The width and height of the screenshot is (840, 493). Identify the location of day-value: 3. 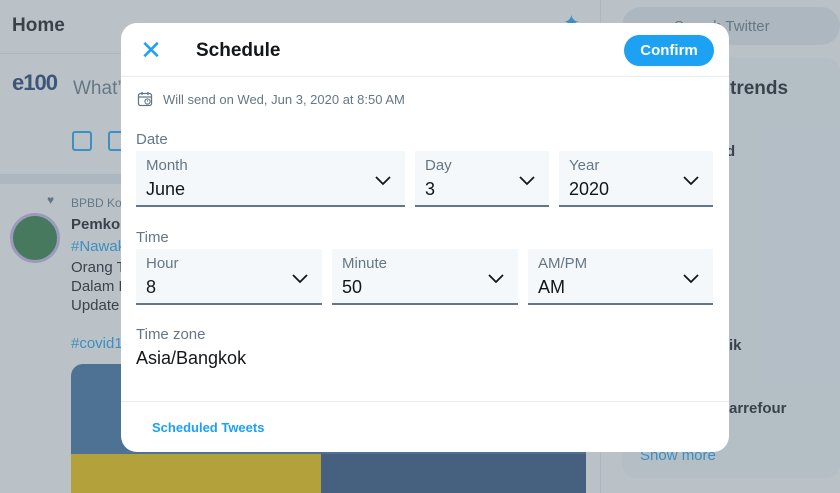
(430, 189).